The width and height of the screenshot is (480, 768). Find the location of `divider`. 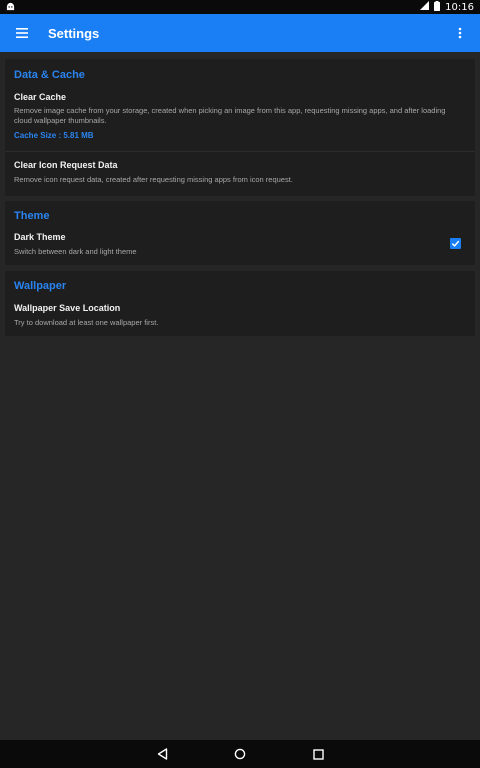

divider is located at coordinates (240, 151).